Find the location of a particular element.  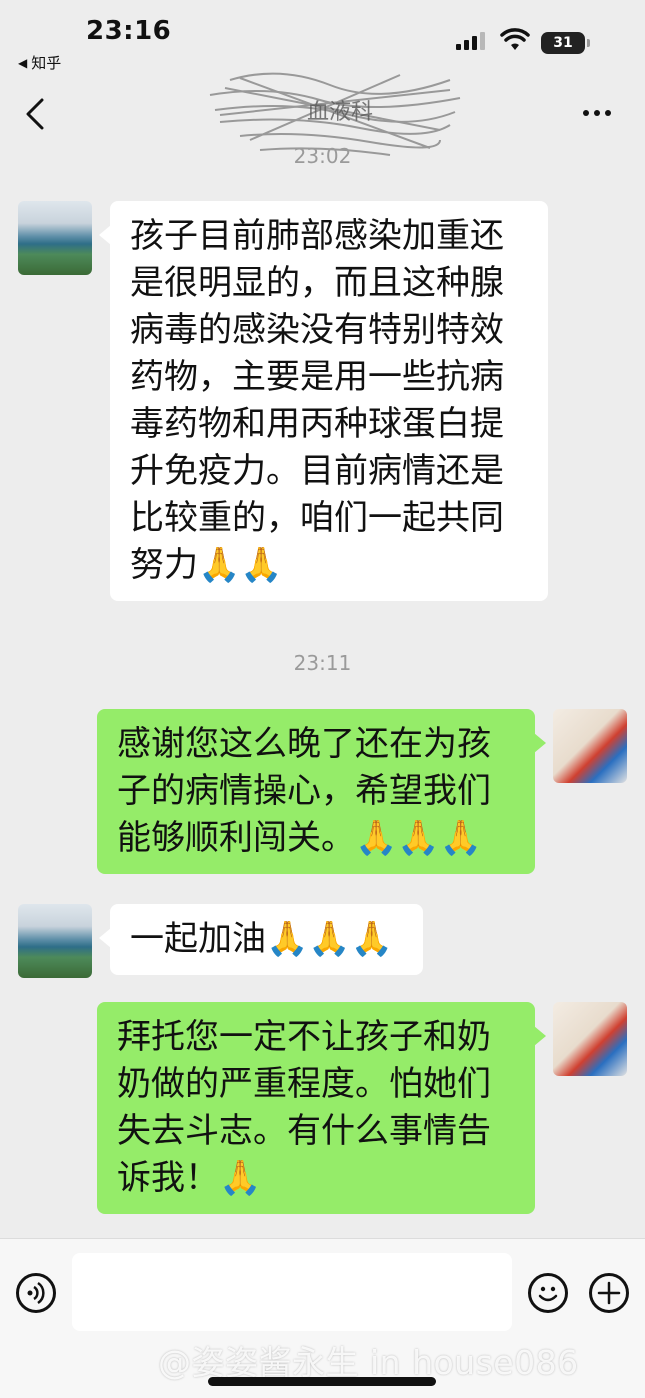

more-functions-button is located at coordinates (609, 1293).